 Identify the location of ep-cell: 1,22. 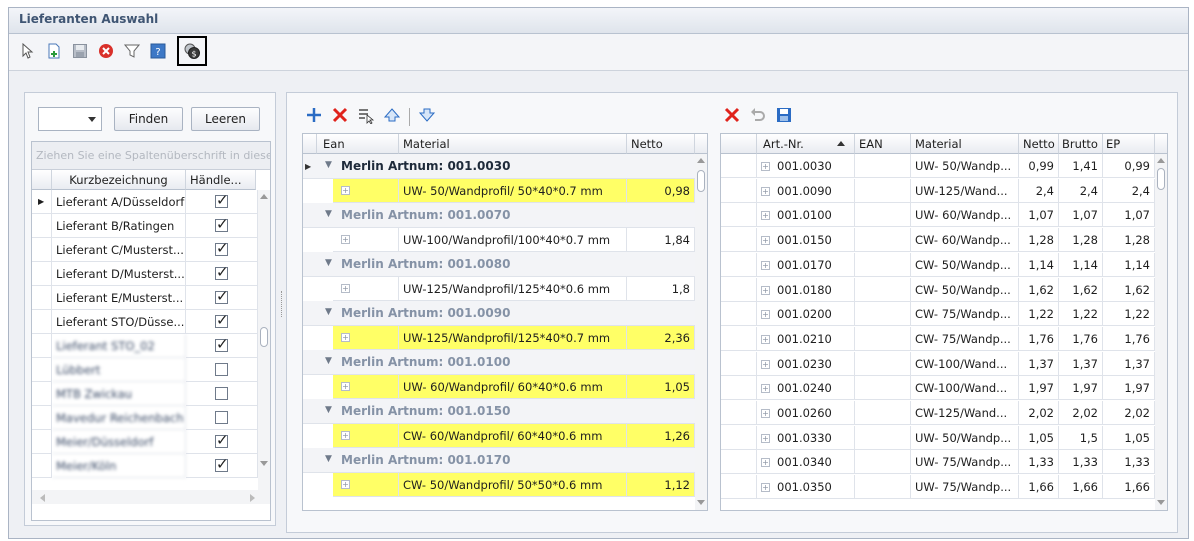
(1129, 314).